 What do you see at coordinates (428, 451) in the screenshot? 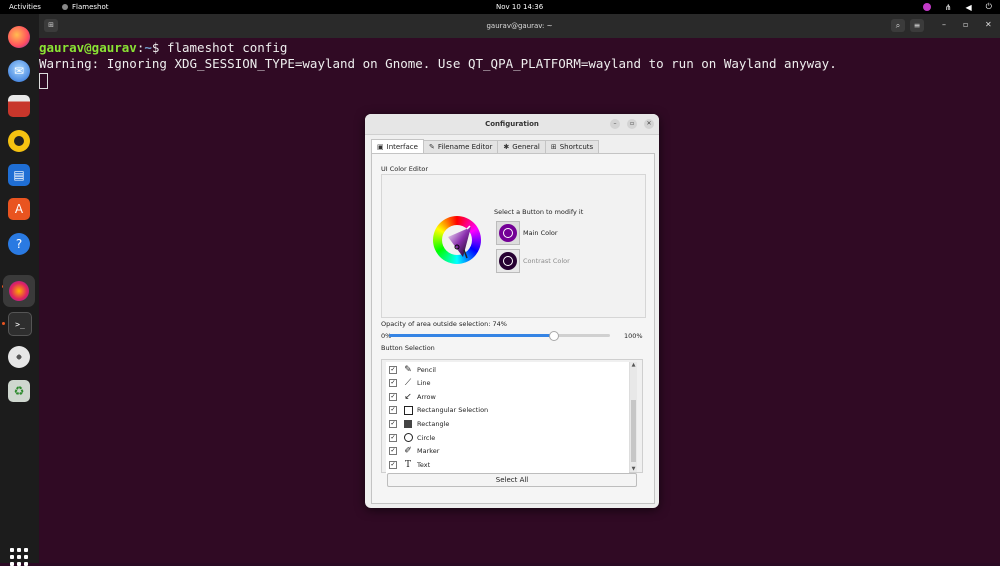
I see `list-item-label: Marker` at bounding box center [428, 451].